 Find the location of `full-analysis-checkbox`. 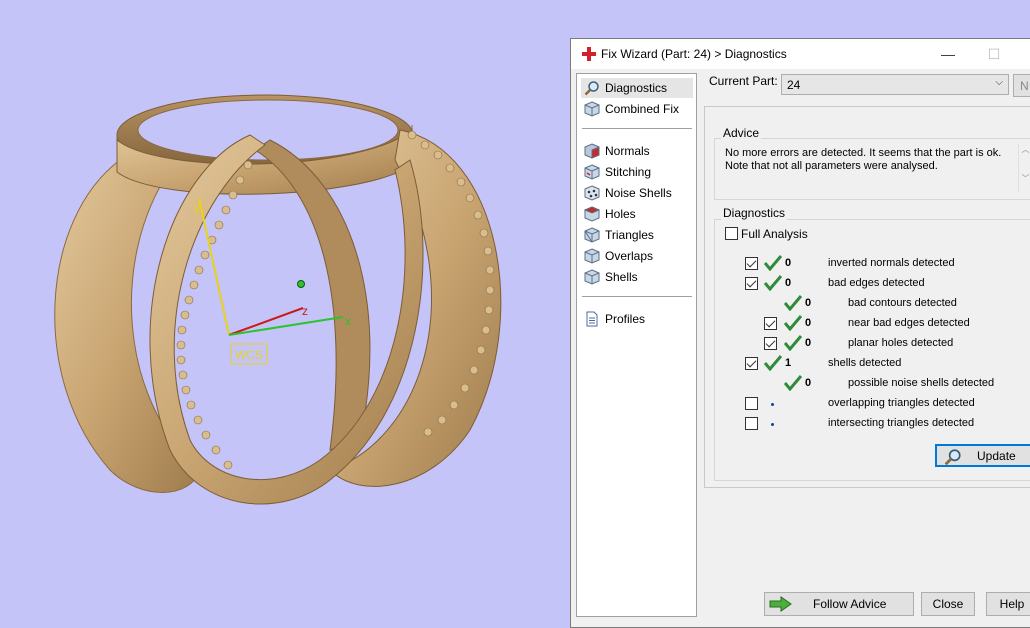

full-analysis-checkbox is located at coordinates (731, 233).